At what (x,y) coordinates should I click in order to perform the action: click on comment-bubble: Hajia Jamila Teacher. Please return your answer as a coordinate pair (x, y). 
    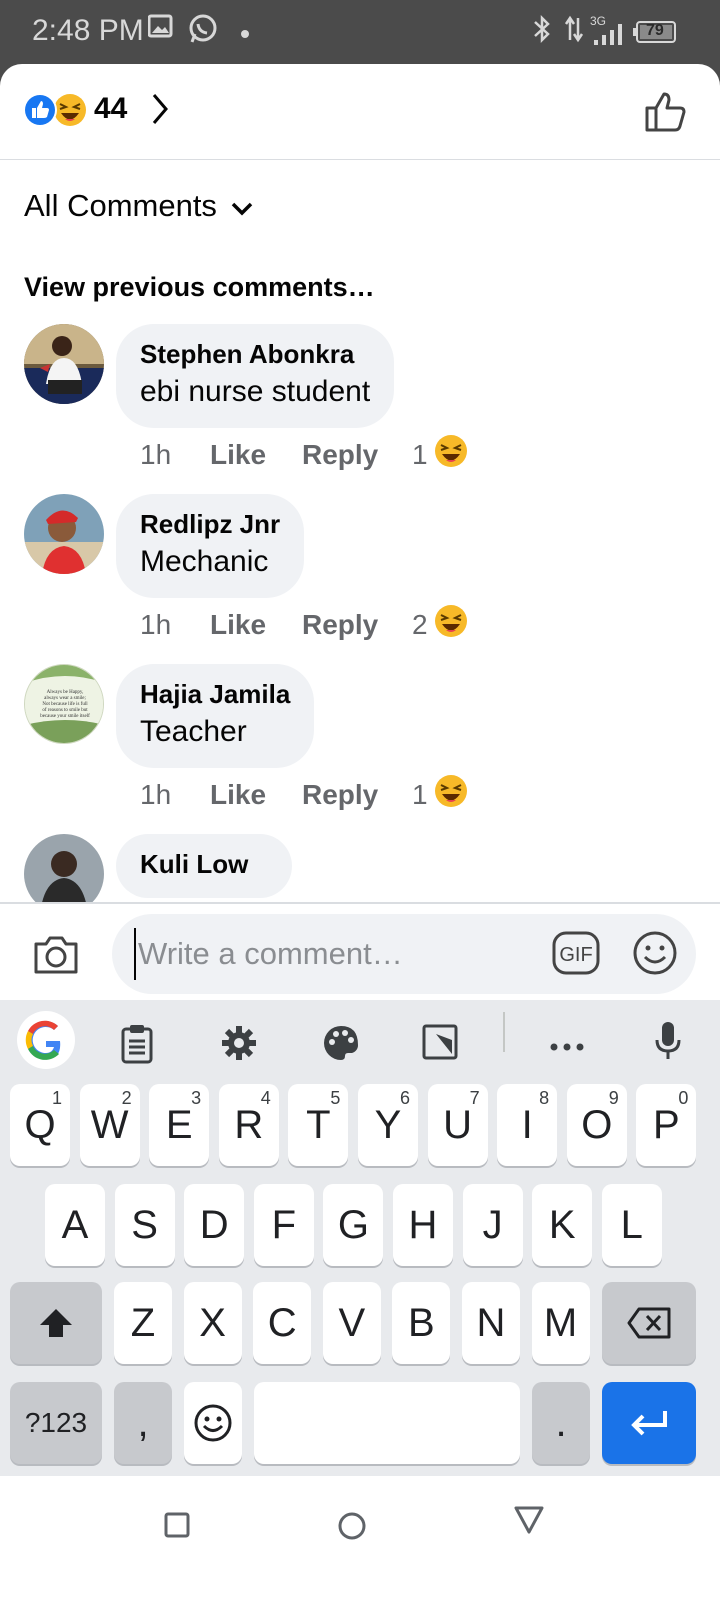
    Looking at the image, I should click on (215, 716).